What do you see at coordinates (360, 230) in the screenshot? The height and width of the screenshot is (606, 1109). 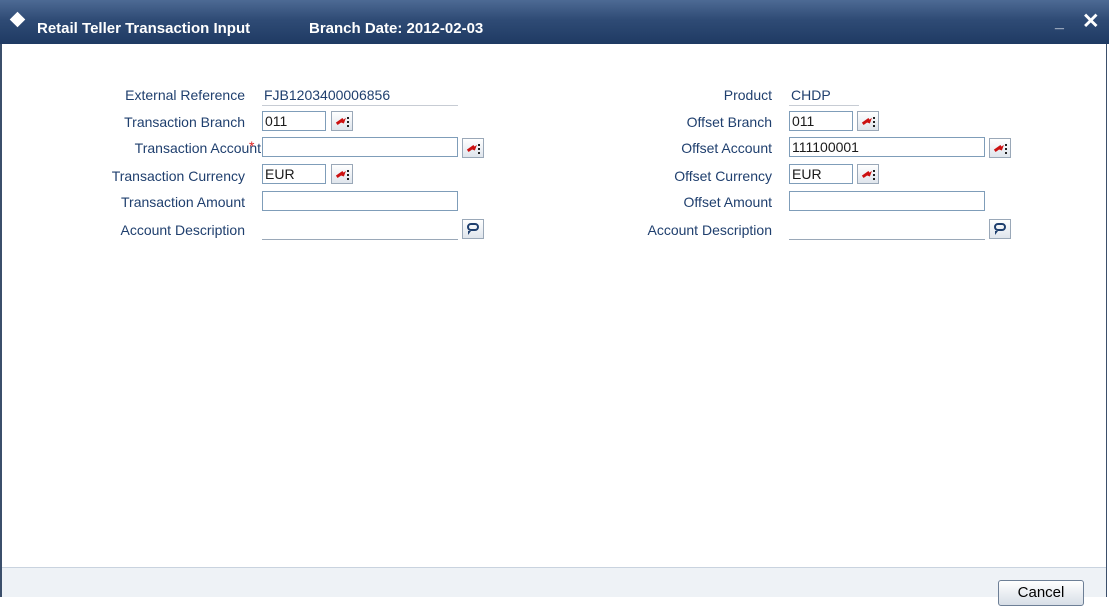 I see `account-description-value` at bounding box center [360, 230].